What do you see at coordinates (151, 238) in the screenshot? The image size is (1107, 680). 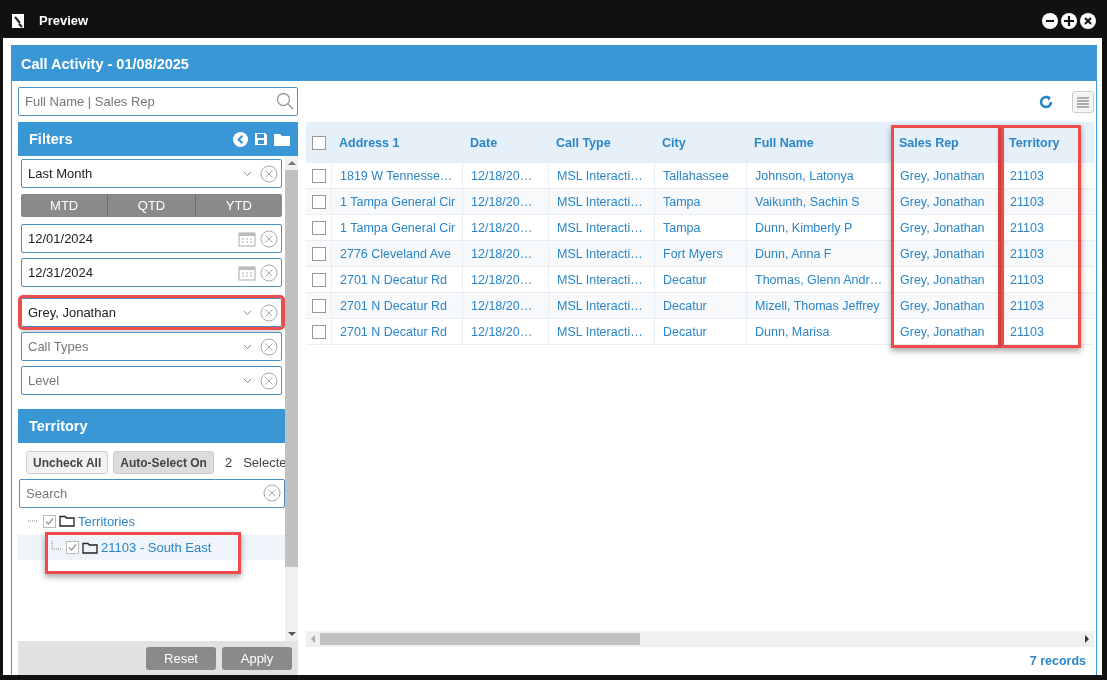 I see `date-field: 12/01/2024` at bounding box center [151, 238].